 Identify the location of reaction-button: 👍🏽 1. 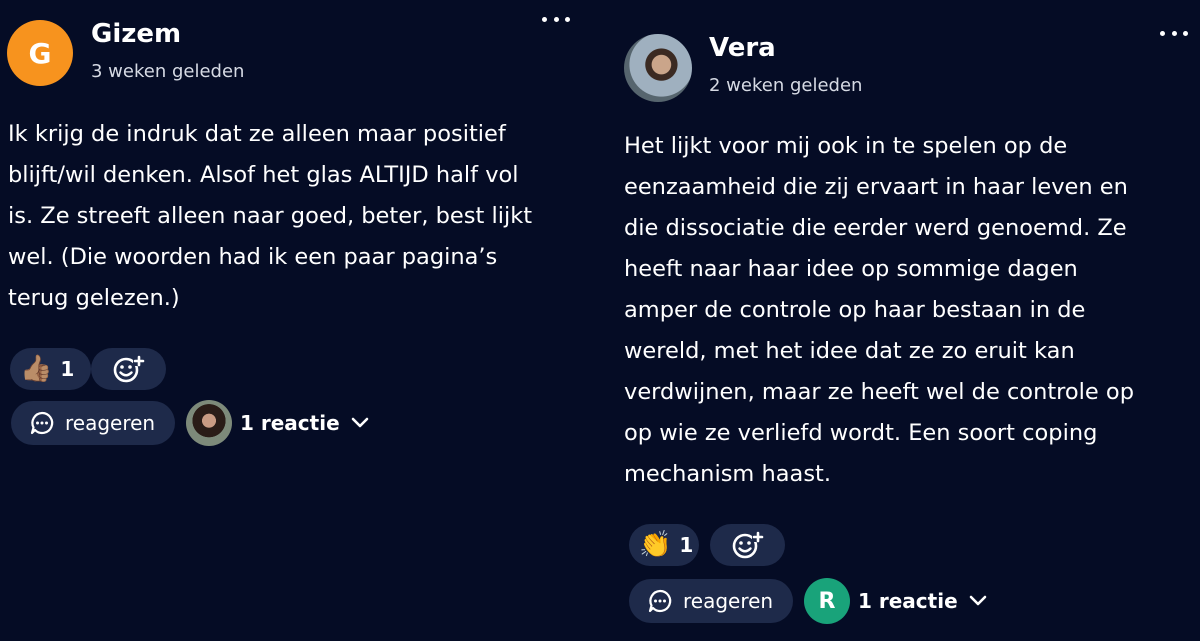
(50, 369).